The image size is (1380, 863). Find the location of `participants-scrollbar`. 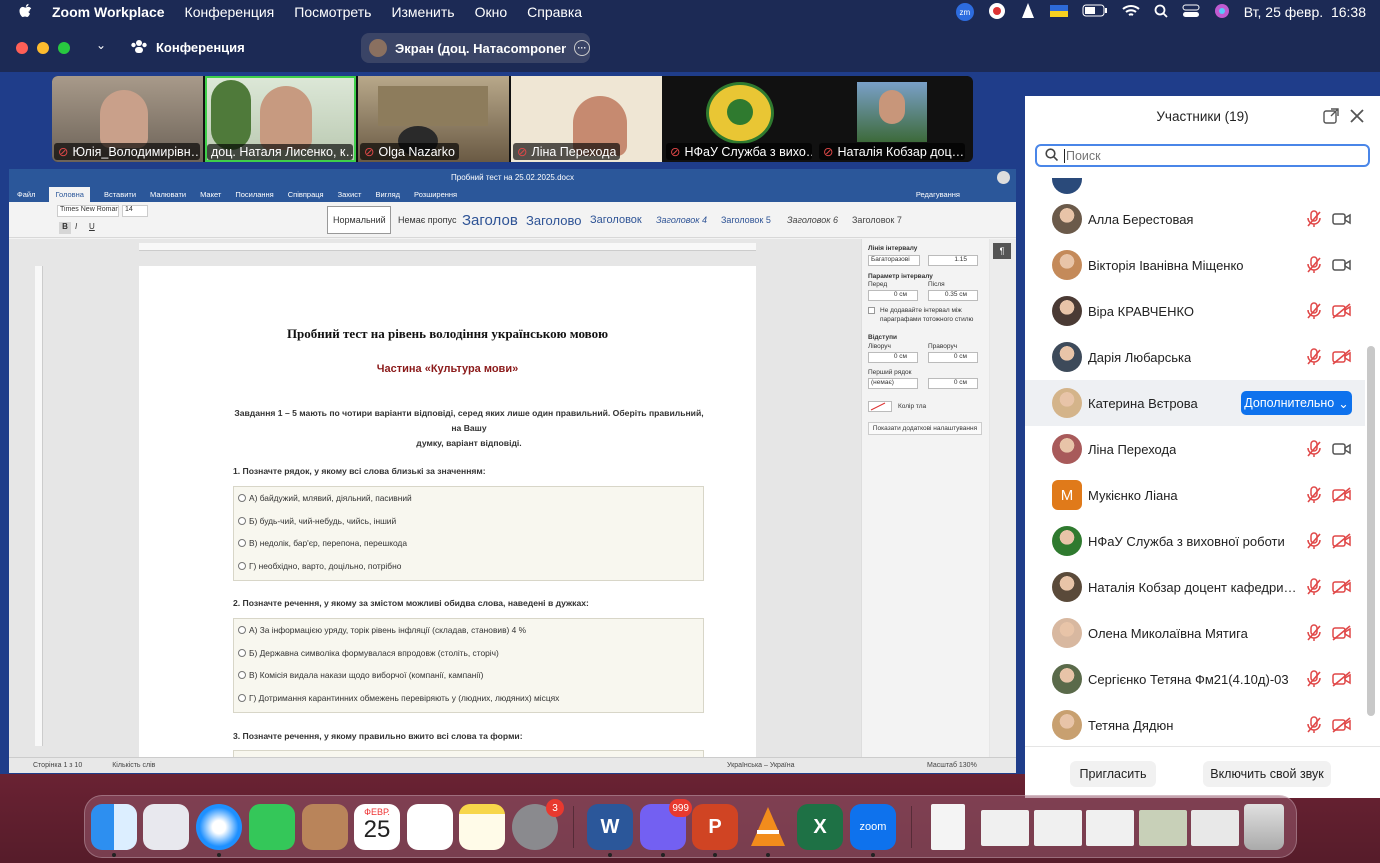

participants-scrollbar is located at coordinates (1371, 531).